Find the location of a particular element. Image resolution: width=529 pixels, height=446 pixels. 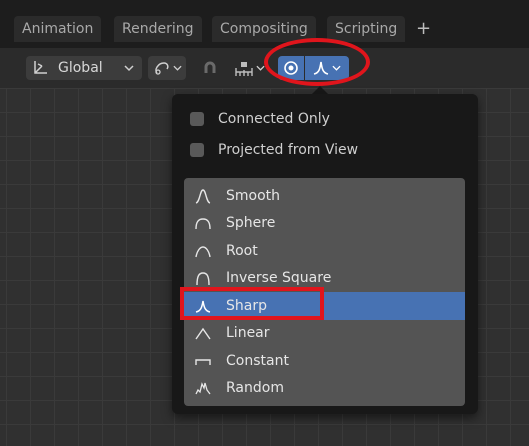

annotation-highlight-box is located at coordinates (252, 303).